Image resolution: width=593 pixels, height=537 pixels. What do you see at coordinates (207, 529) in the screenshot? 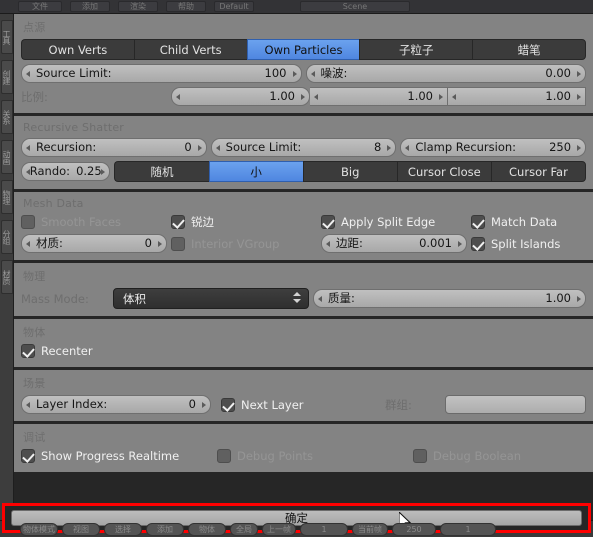
I see `bottombar-chip: 物体` at bounding box center [207, 529].